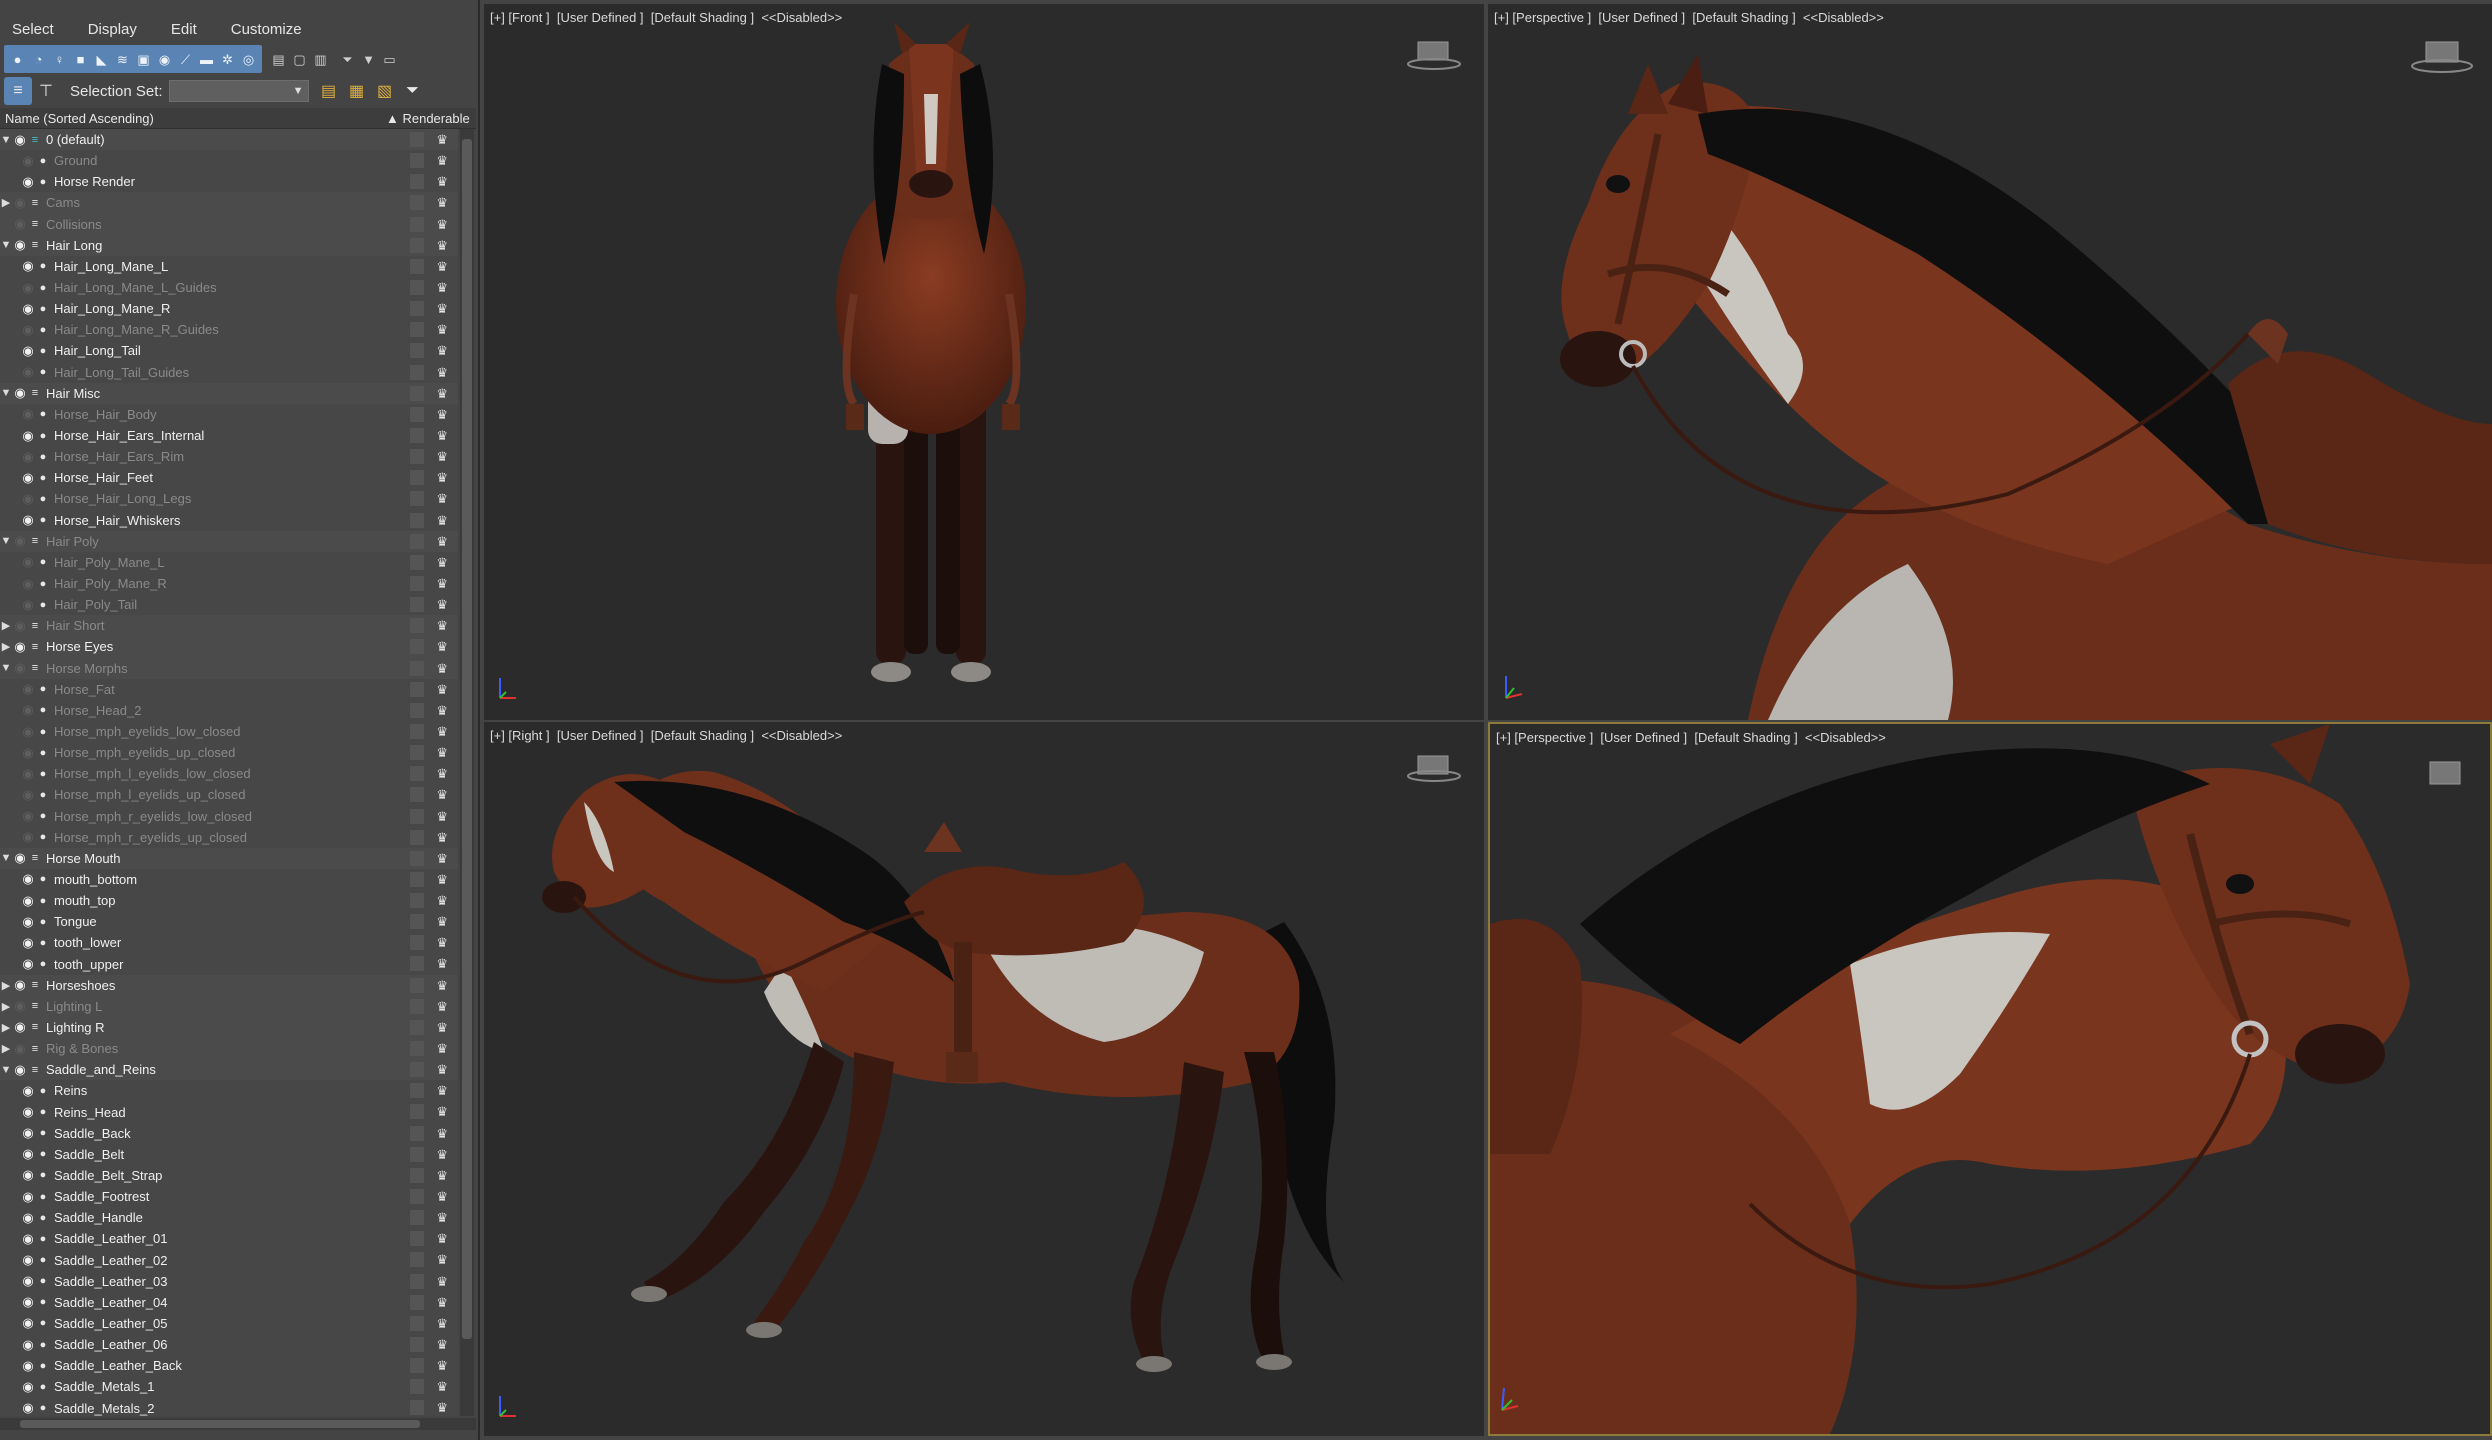  I want to click on object-row: ◉ ● Saddle_Handle ♛, so click(229, 1218).